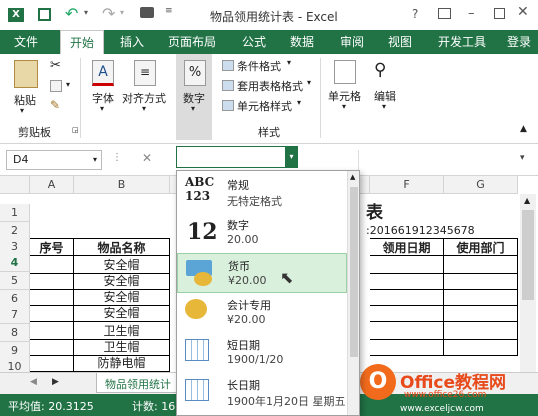 This screenshot has height=416, width=538. Describe the element at coordinates (56, 86) in the screenshot. I see `copy-icon` at that location.